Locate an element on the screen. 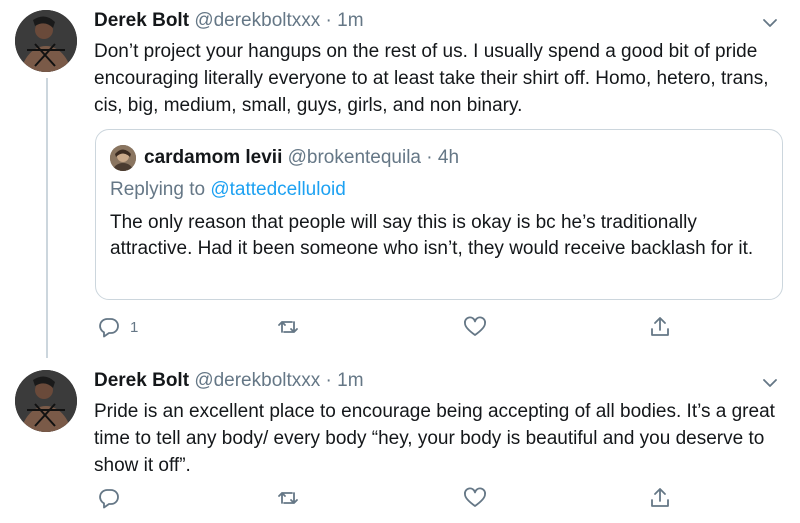  quoted-user-handle: @brokentequila is located at coordinates (354, 157).